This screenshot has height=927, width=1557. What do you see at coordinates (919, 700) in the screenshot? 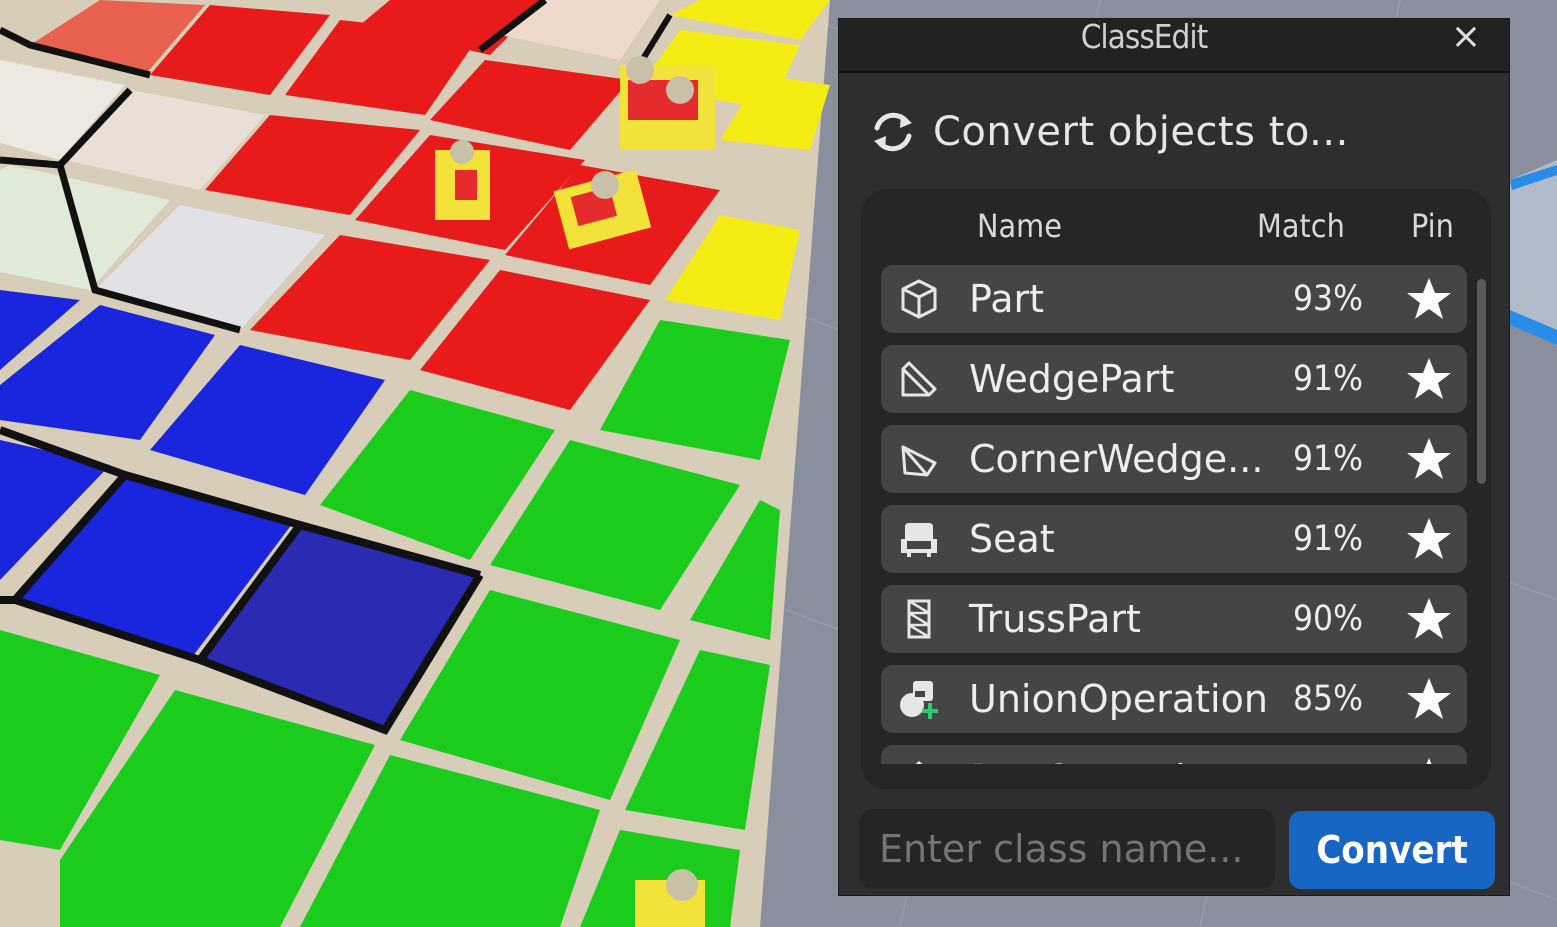
I see `union-operation-icon` at bounding box center [919, 700].